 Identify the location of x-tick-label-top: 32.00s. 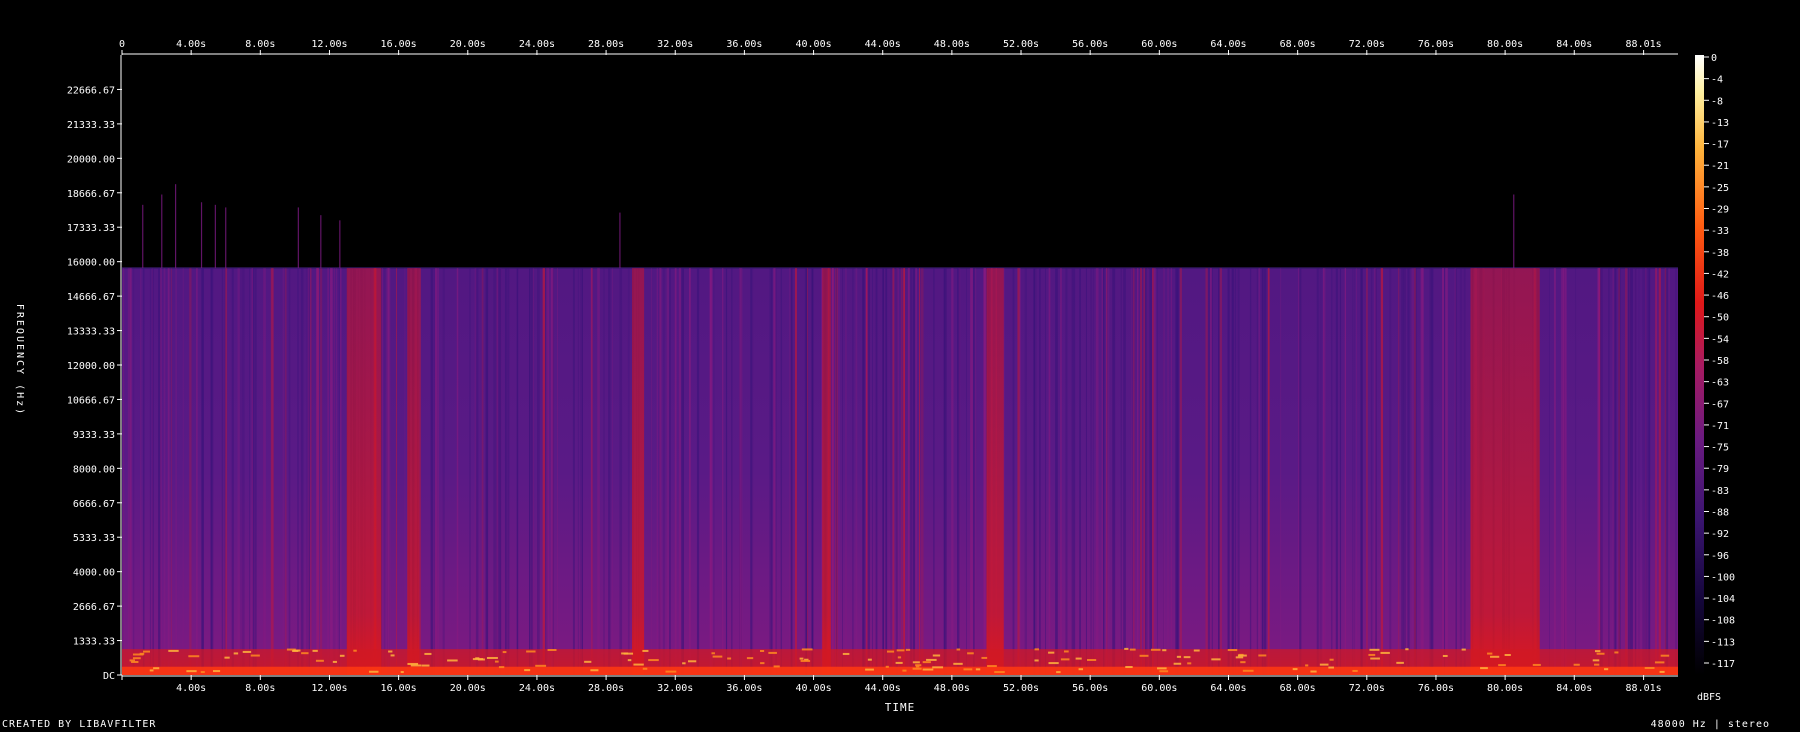
(675, 44).